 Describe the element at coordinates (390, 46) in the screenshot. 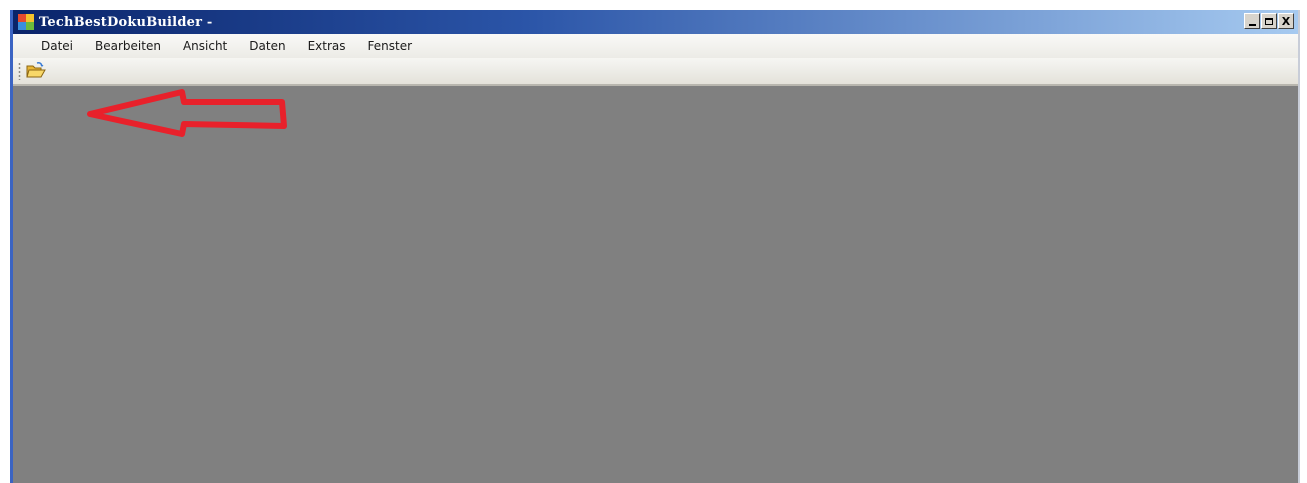

I see `menu-fenster: Fenster` at that location.